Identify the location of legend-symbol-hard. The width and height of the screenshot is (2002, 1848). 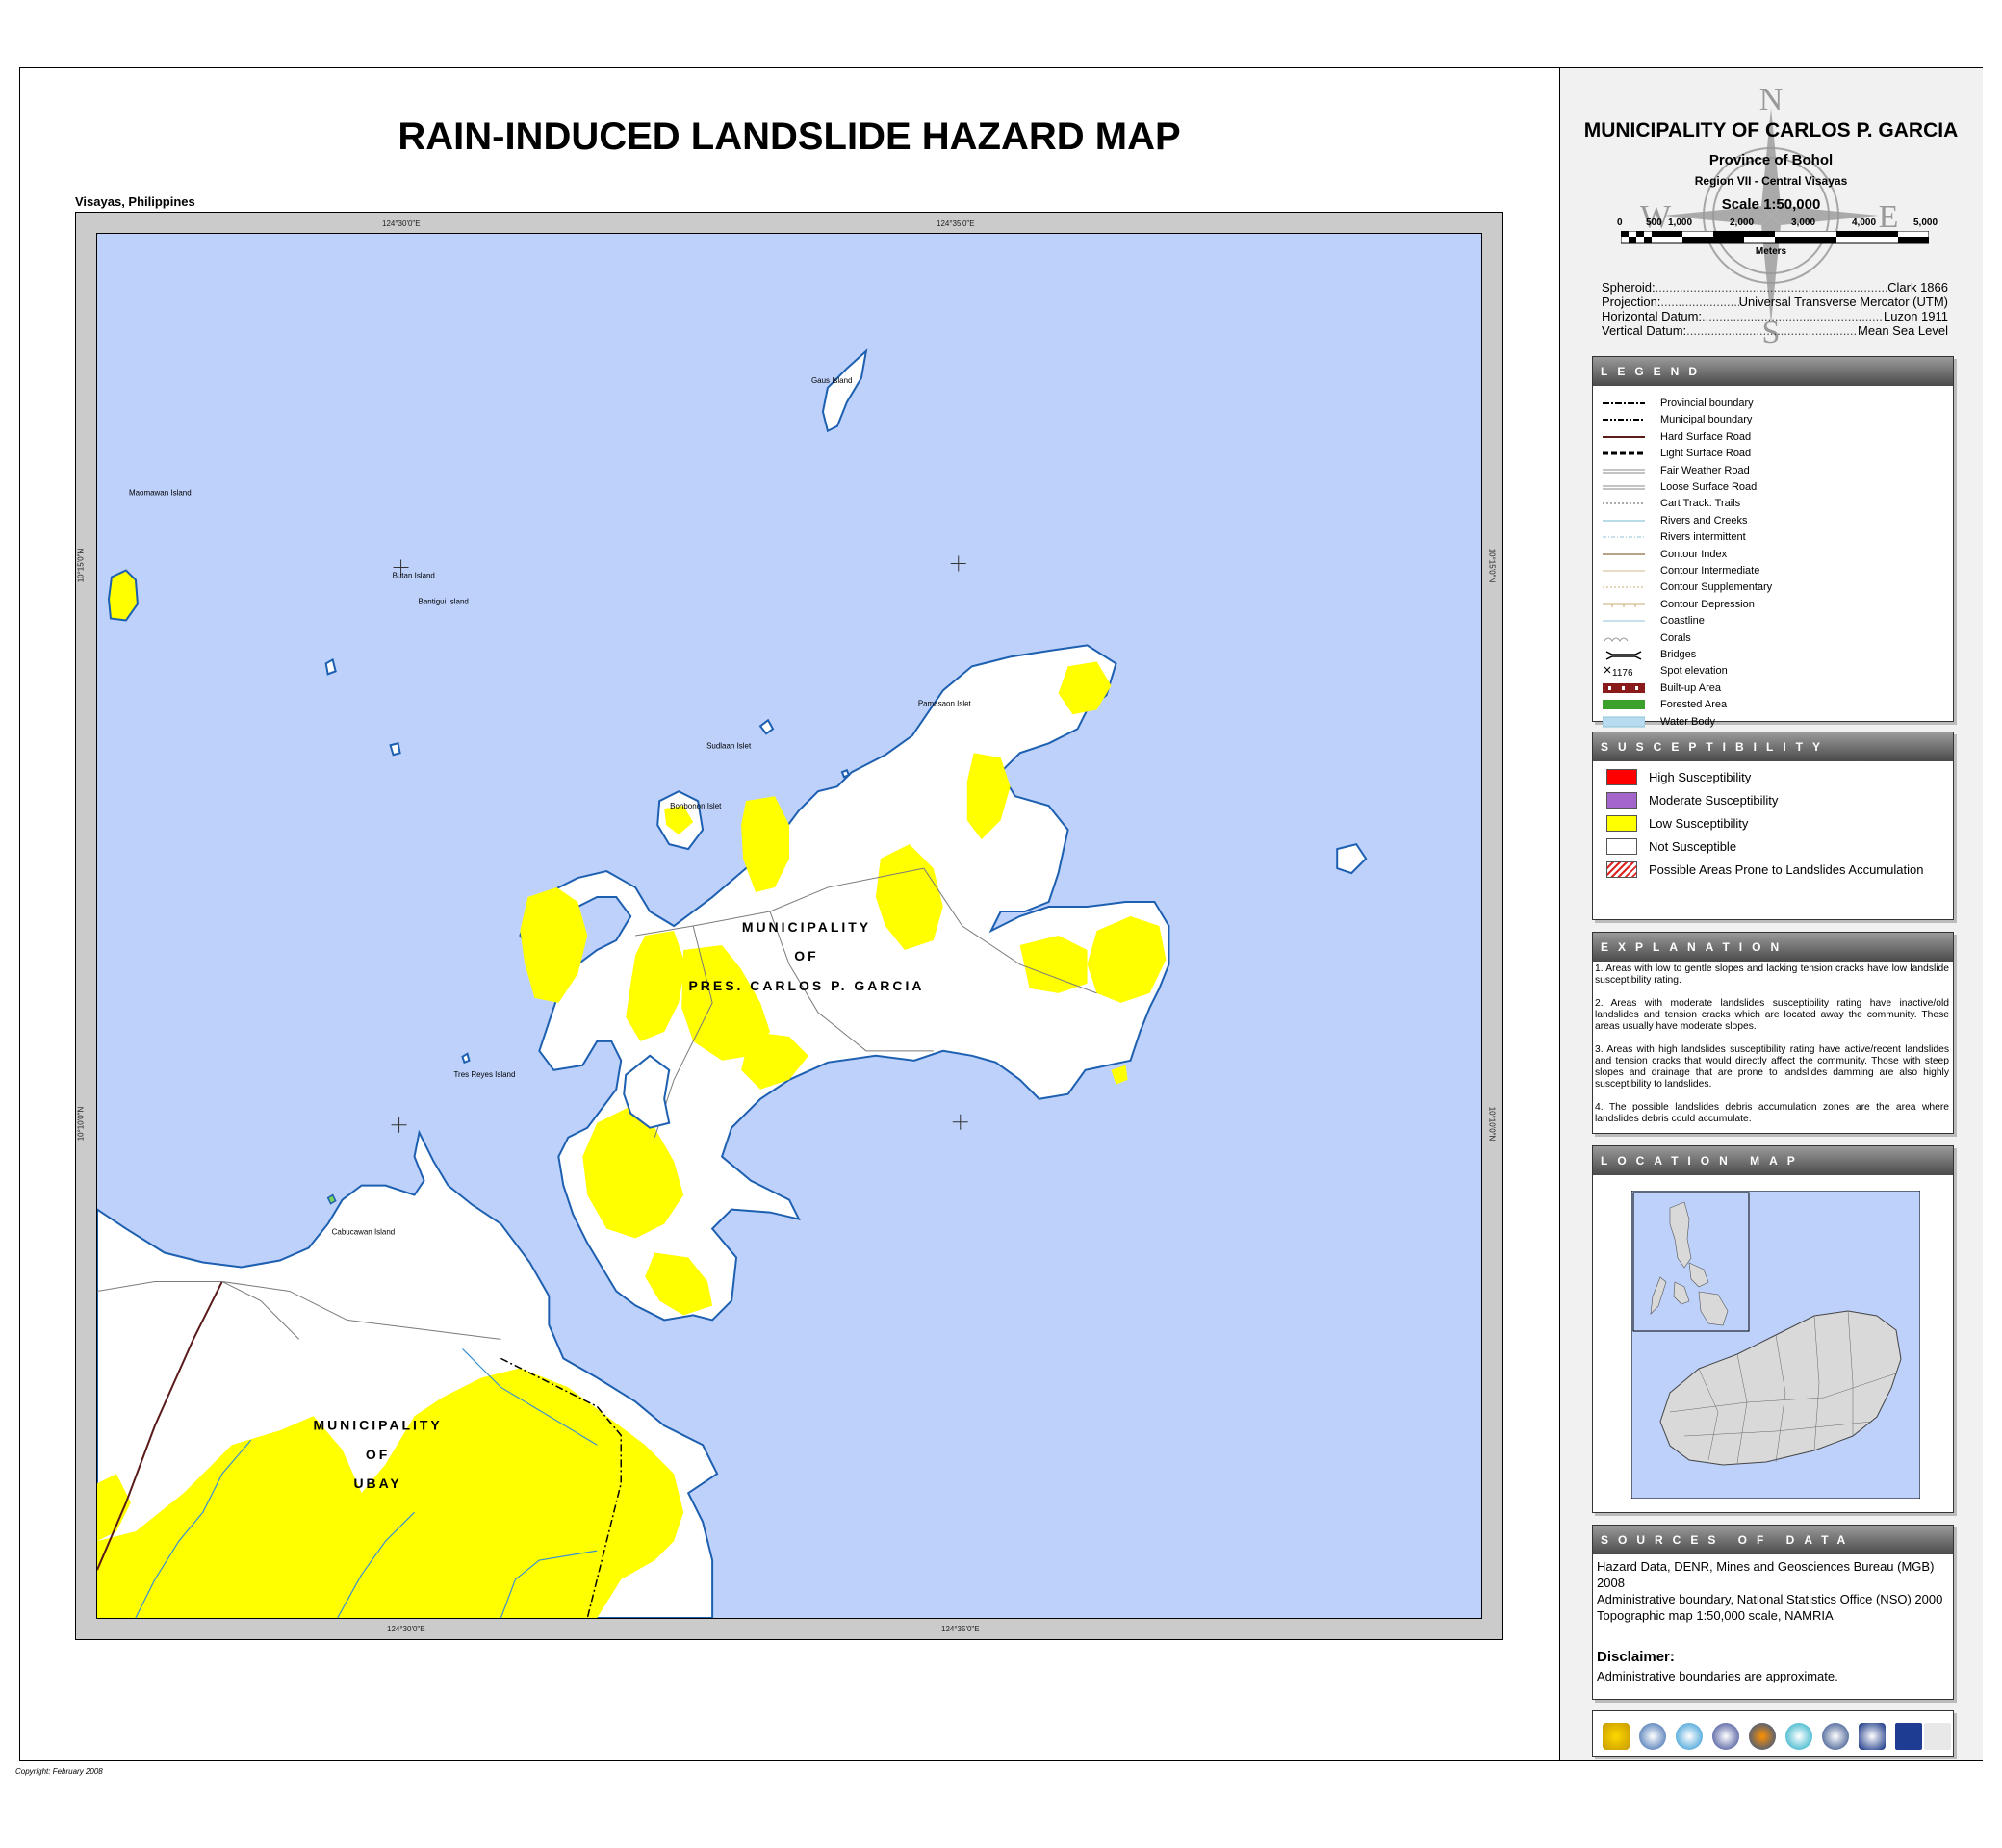
(1624, 437).